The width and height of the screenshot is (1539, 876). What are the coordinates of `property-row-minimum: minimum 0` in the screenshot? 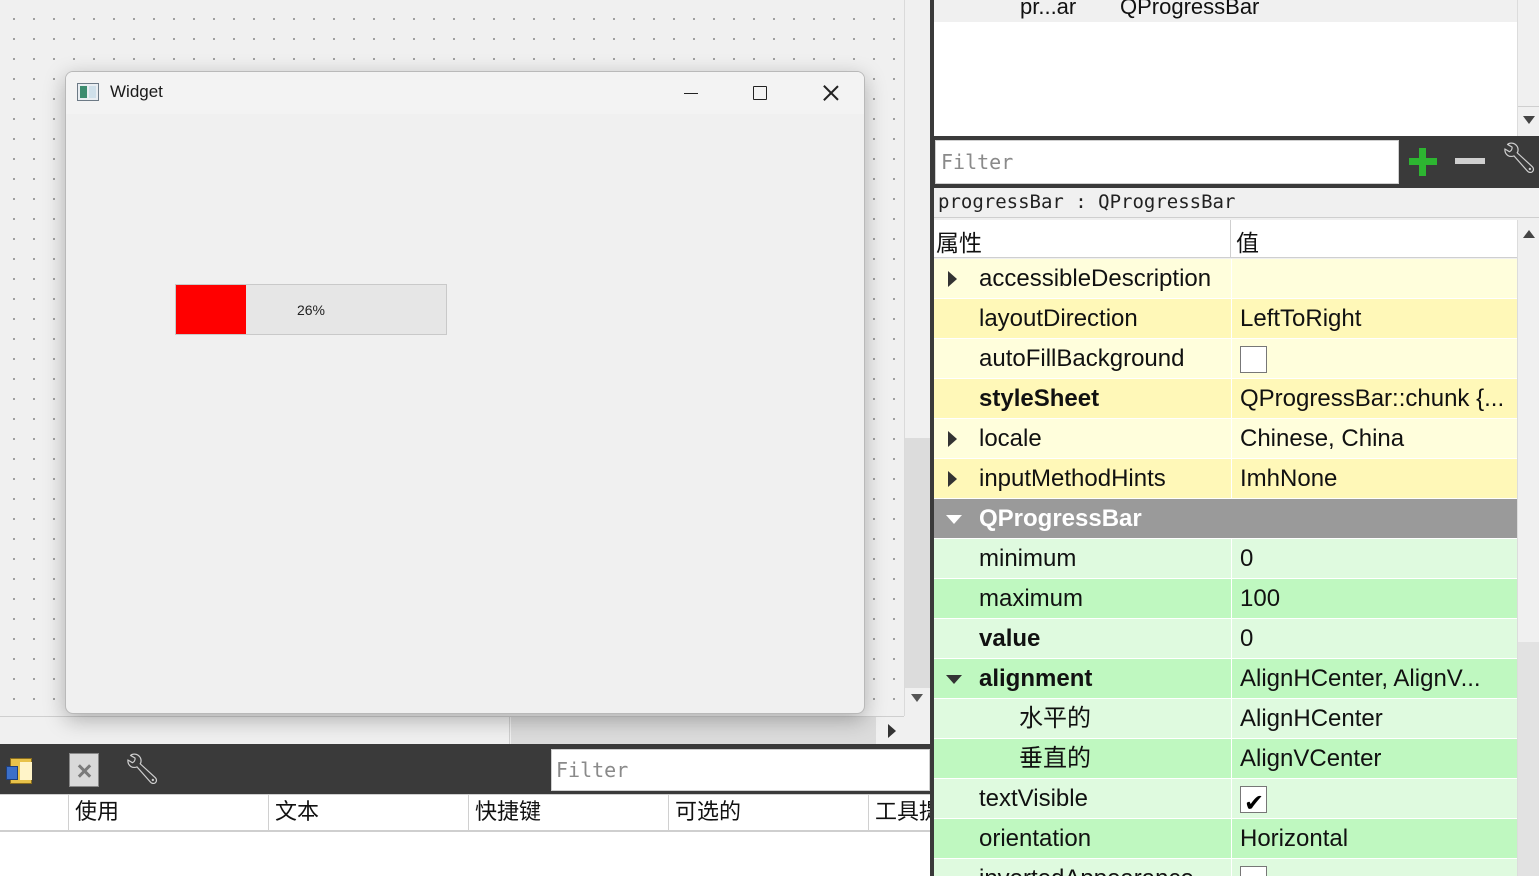 It's located at (1225, 559).